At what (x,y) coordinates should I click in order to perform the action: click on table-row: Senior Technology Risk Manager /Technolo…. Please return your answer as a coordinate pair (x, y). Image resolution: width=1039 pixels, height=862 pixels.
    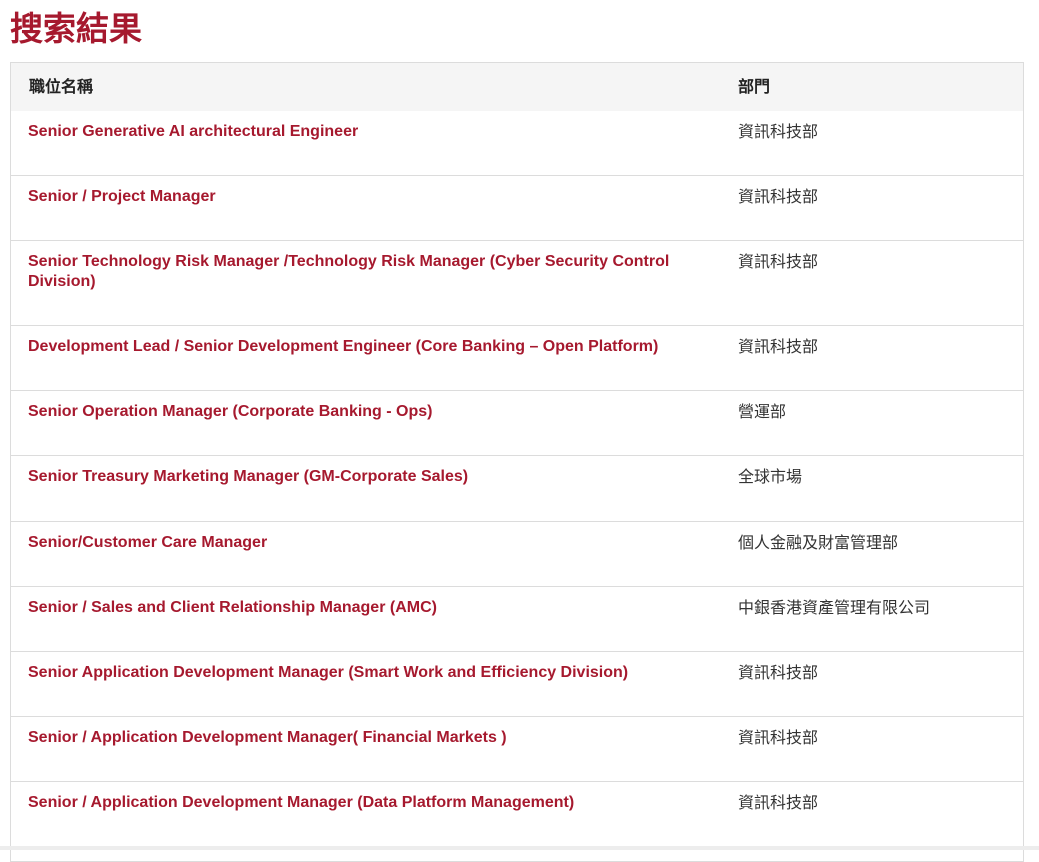
    Looking at the image, I should click on (517, 283).